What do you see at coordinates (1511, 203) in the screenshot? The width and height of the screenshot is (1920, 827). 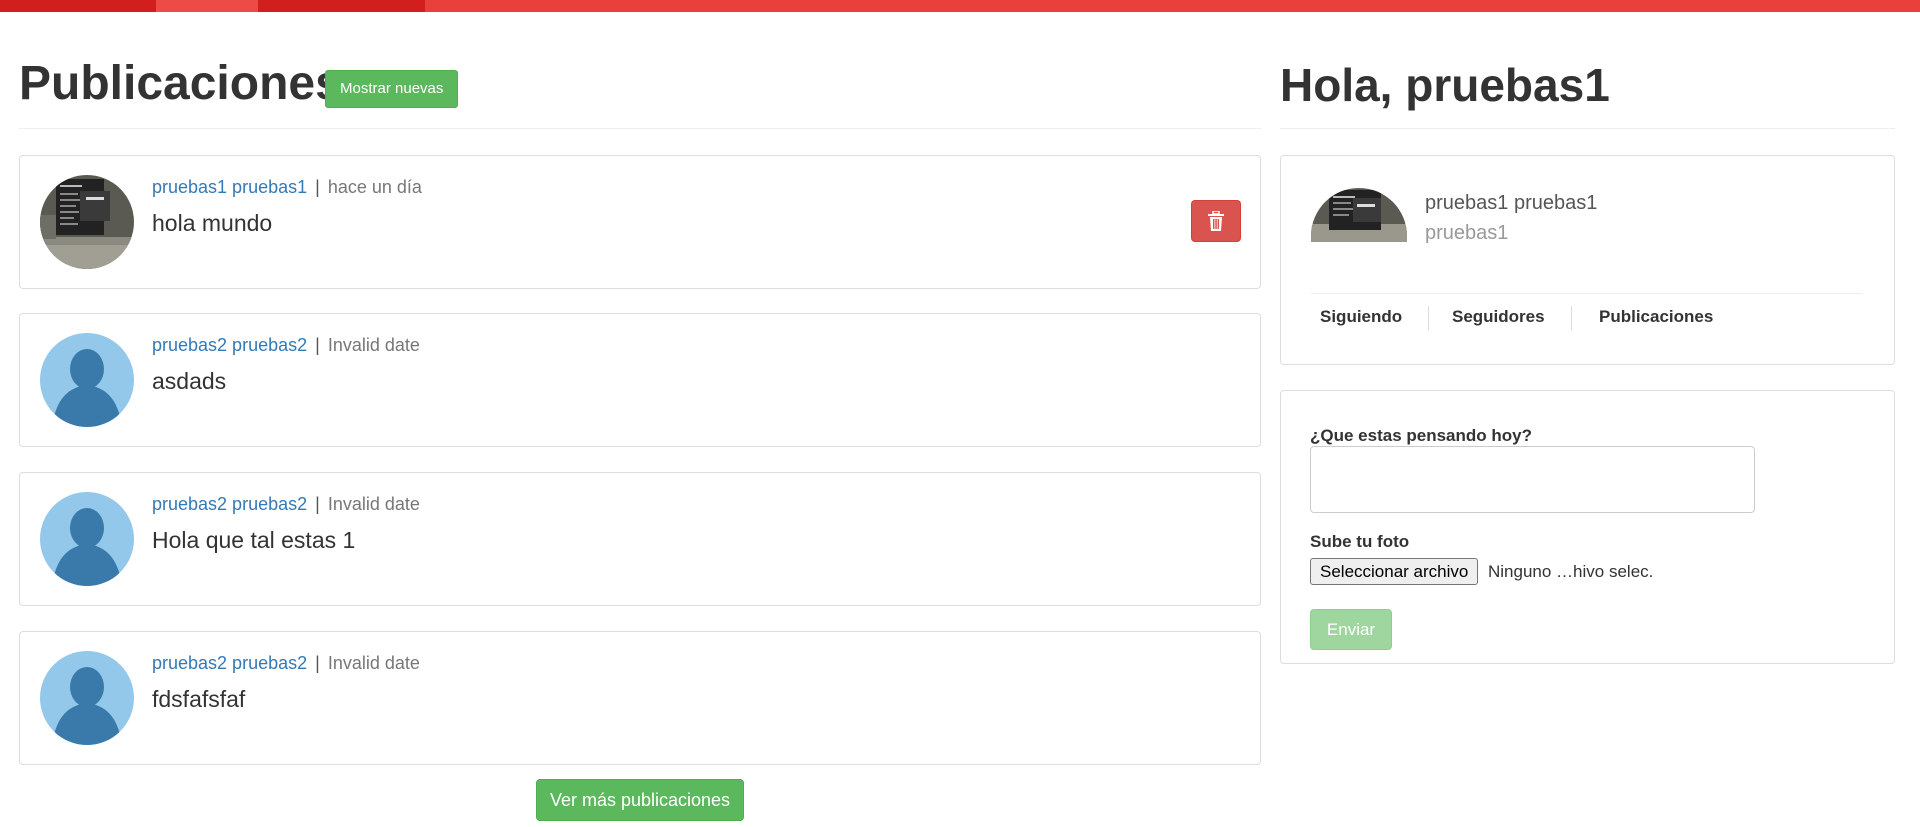 I see `profile-name: pruebas1 pruebas1` at bounding box center [1511, 203].